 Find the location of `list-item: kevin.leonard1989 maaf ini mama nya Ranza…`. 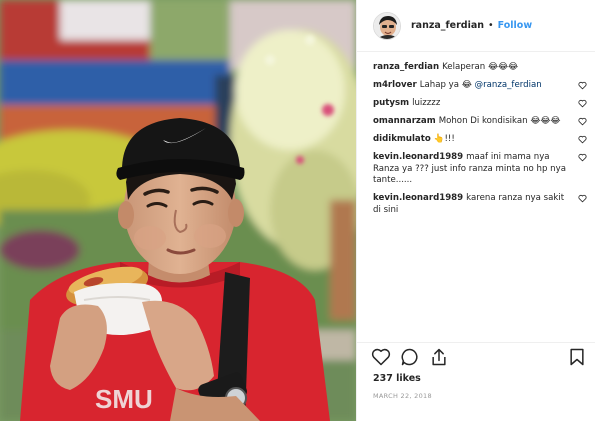

list-item: kevin.leonard1989 maaf ini mama nya Ranza… is located at coordinates (481, 169).